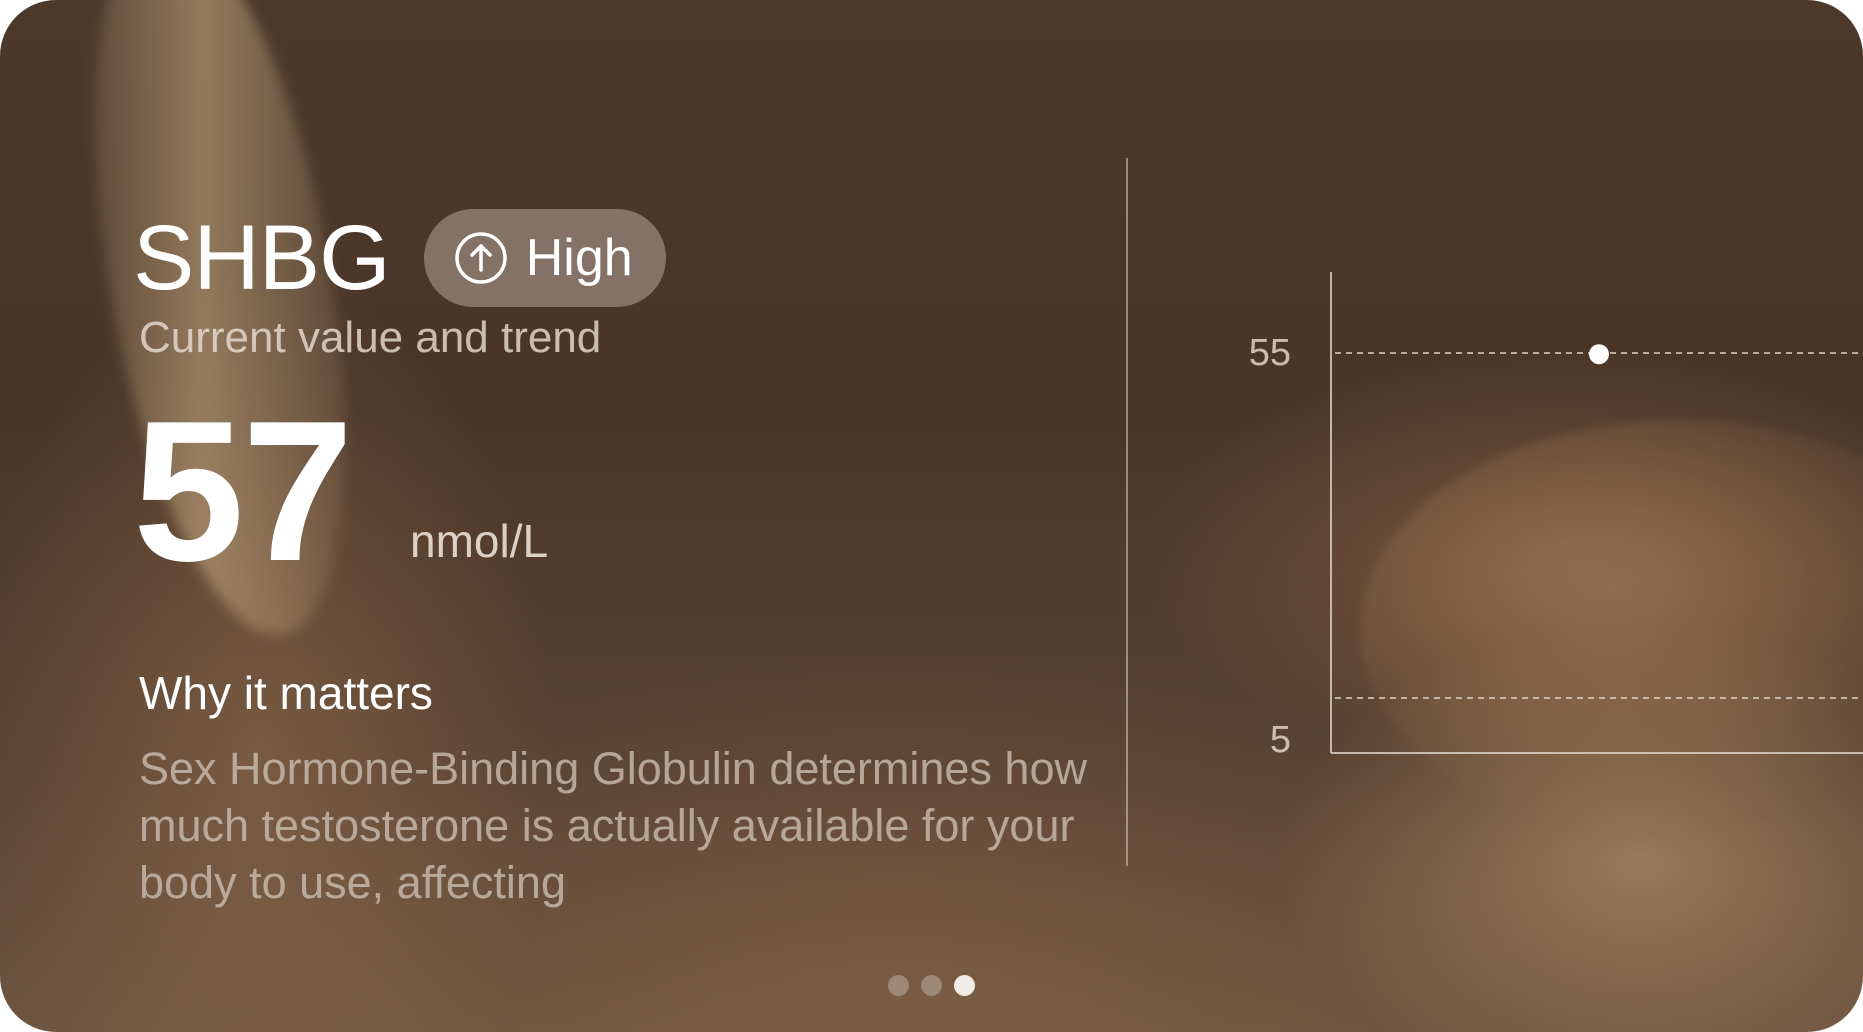 Image resolution: width=1863 pixels, height=1032 pixels. What do you see at coordinates (479, 541) in the screenshot?
I see `value-unit: nmol/L` at bounding box center [479, 541].